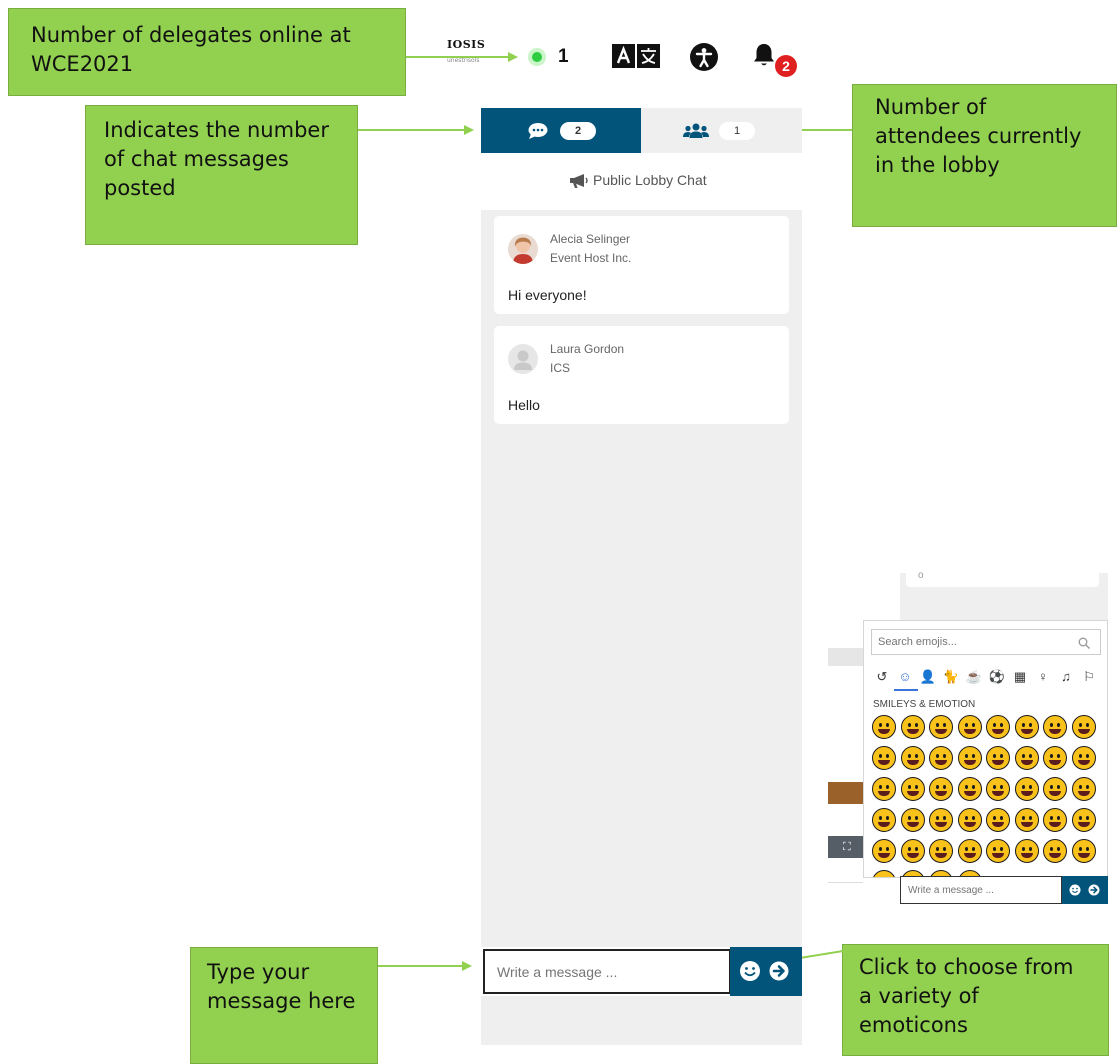 Image resolution: width=1117 pixels, height=1064 pixels. Describe the element at coordinates (696, 130) in the screenshot. I see `users-icon` at that location.